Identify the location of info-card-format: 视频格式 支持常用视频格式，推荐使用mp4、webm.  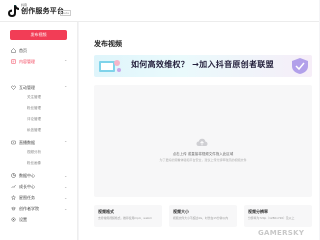
(128, 216).